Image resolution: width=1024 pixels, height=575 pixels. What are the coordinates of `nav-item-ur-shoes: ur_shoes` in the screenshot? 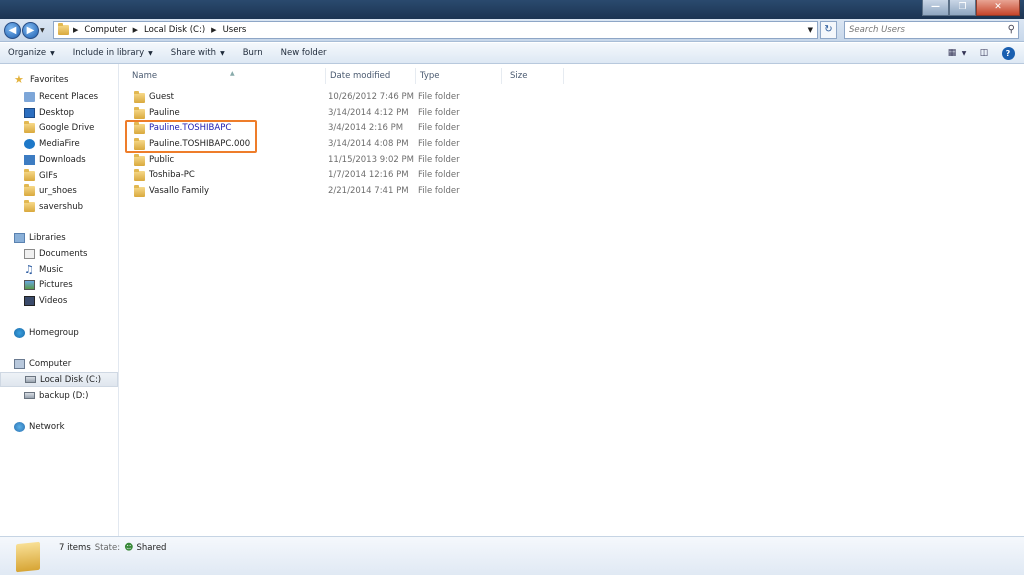 It's located at (59, 190).